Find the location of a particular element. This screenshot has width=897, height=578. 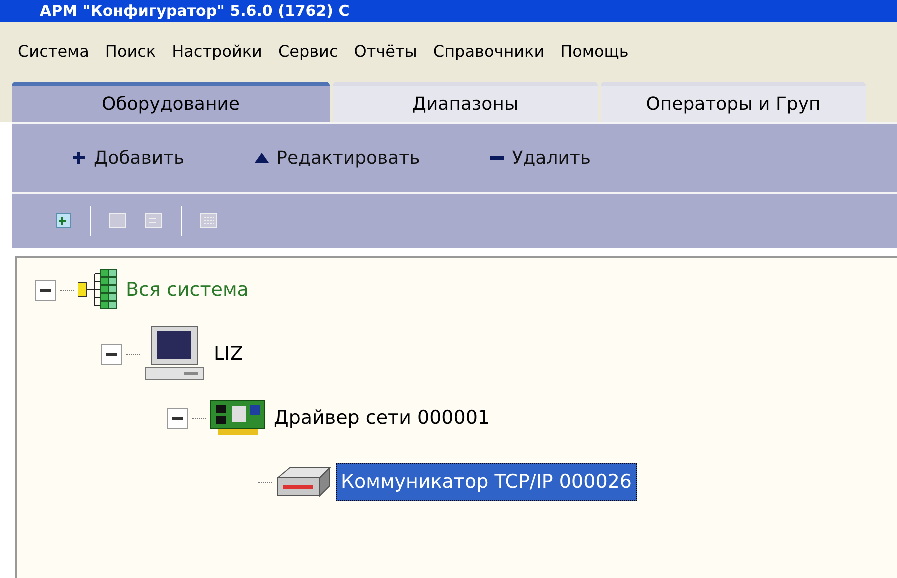

plus-icon is located at coordinates (79, 158).